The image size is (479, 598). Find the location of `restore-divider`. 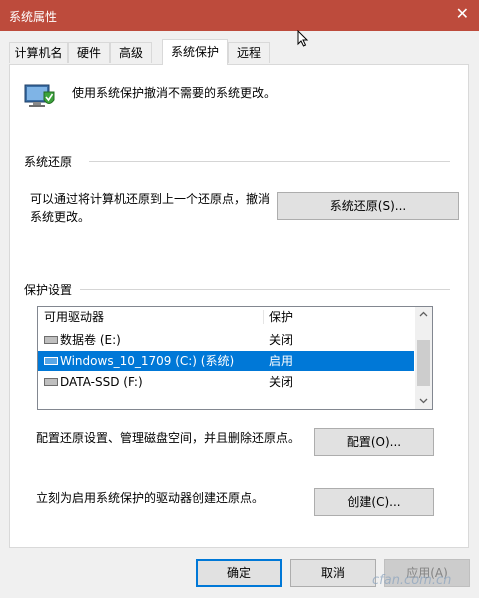

restore-divider is located at coordinates (269, 161).